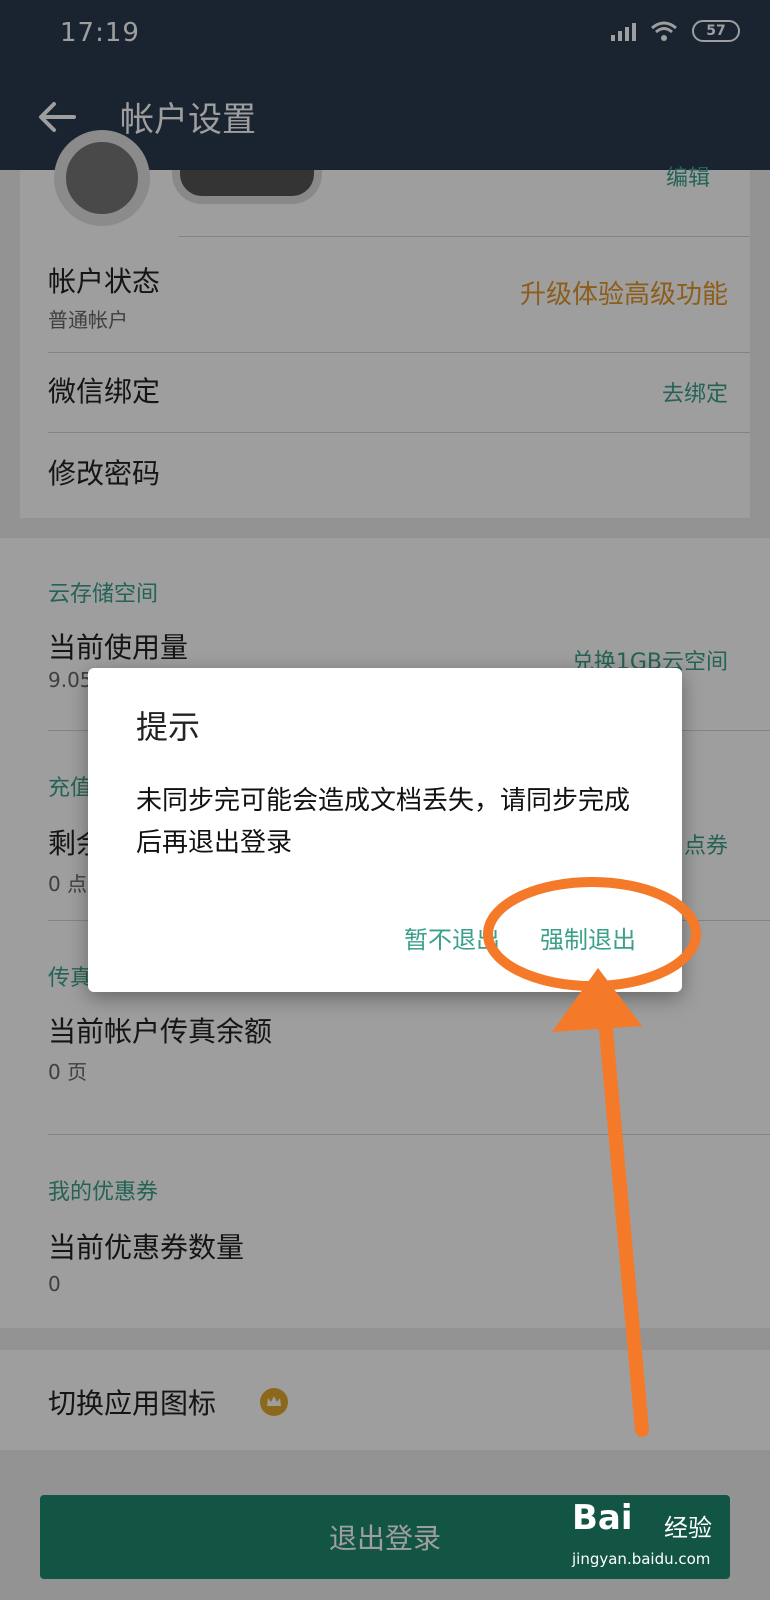 The width and height of the screenshot is (770, 1600). I want to click on dialog-message: 未同步完可能会造成文档丢失，请同步完成后再退出登录, so click(383, 822).